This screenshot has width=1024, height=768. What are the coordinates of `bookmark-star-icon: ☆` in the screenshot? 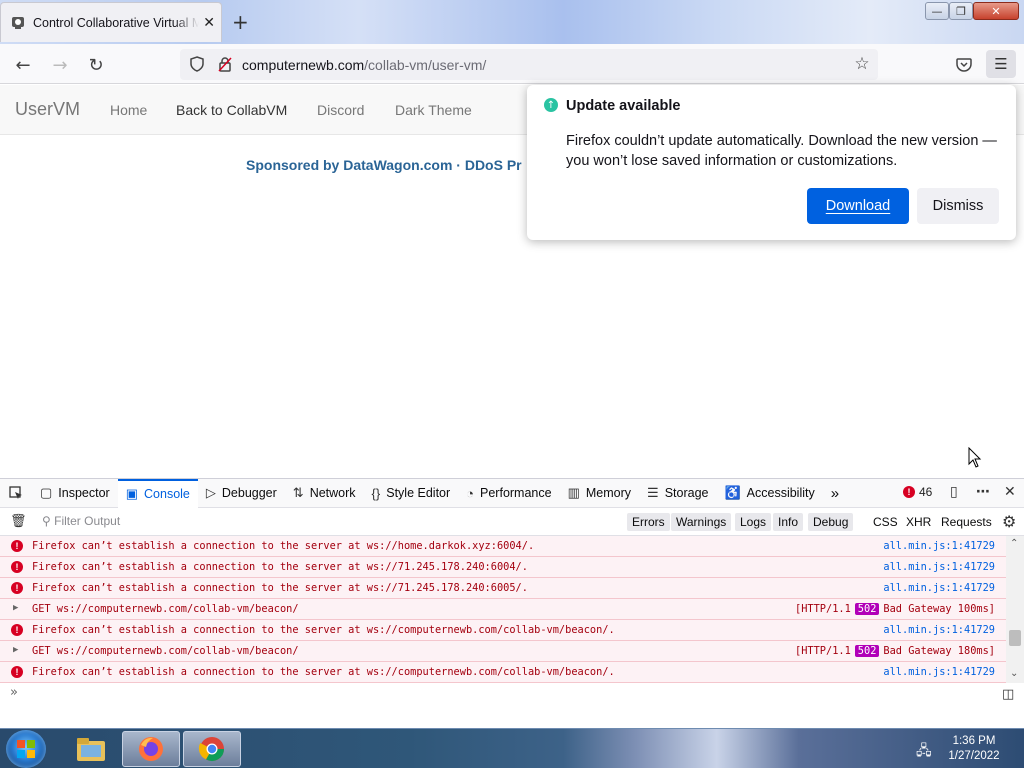 It's located at (862, 64).